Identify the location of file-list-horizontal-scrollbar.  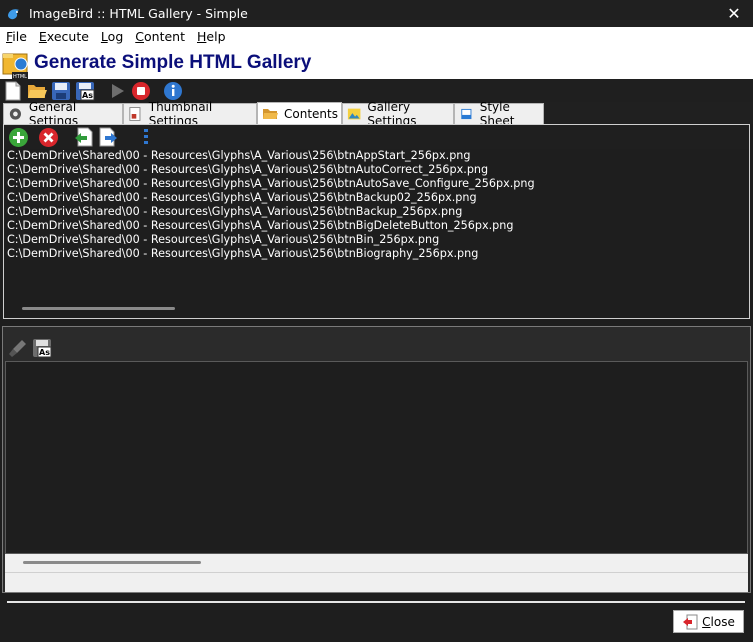
(376, 308).